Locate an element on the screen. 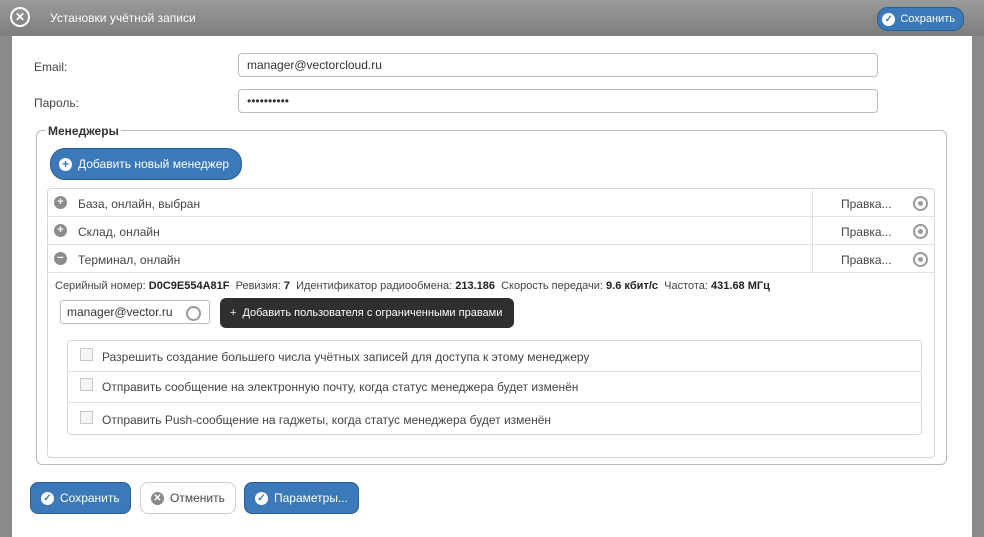 The width and height of the screenshot is (984, 537). clear-icon is located at coordinates (193, 313).